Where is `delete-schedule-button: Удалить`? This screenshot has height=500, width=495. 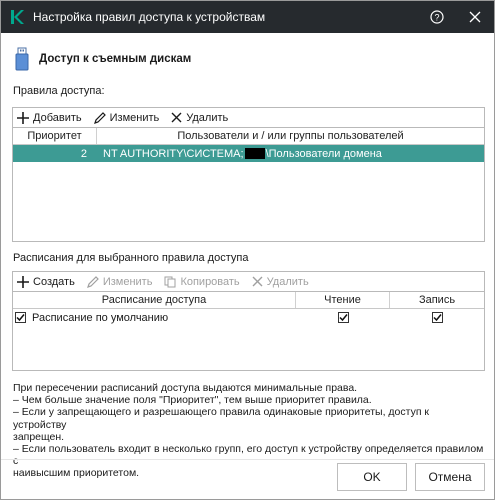 delete-schedule-button: Удалить is located at coordinates (280, 282).